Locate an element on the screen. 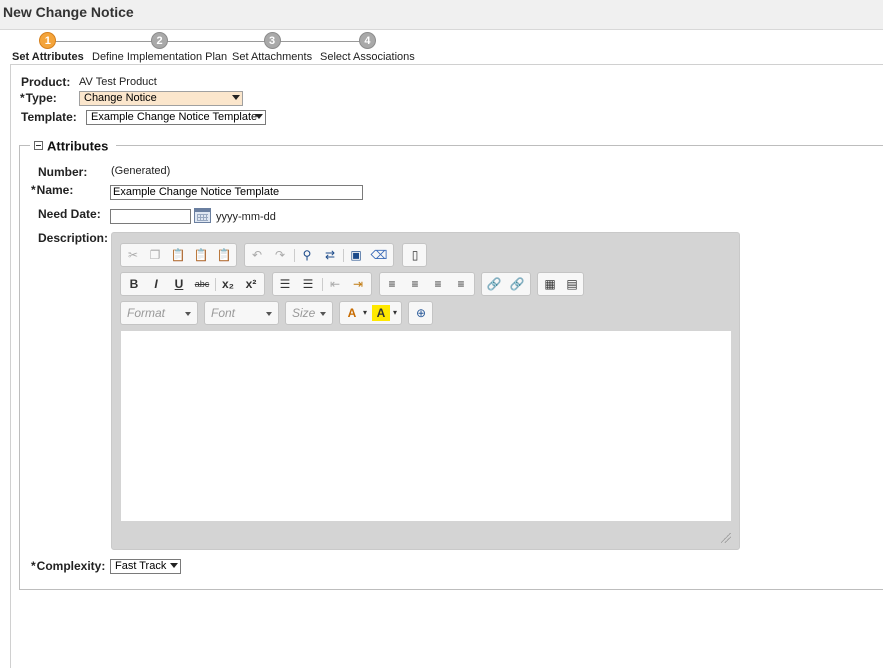  template-label: Template: is located at coordinates (49, 117).